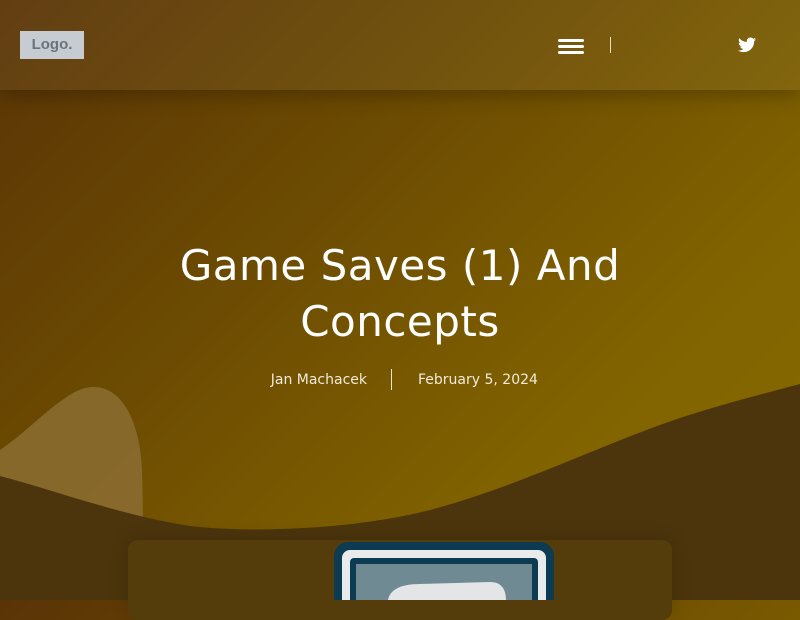 The image size is (800, 620). Describe the element at coordinates (400, 380) in the screenshot. I see `post-meta: Jan Machacek February 5, 2024` at that location.